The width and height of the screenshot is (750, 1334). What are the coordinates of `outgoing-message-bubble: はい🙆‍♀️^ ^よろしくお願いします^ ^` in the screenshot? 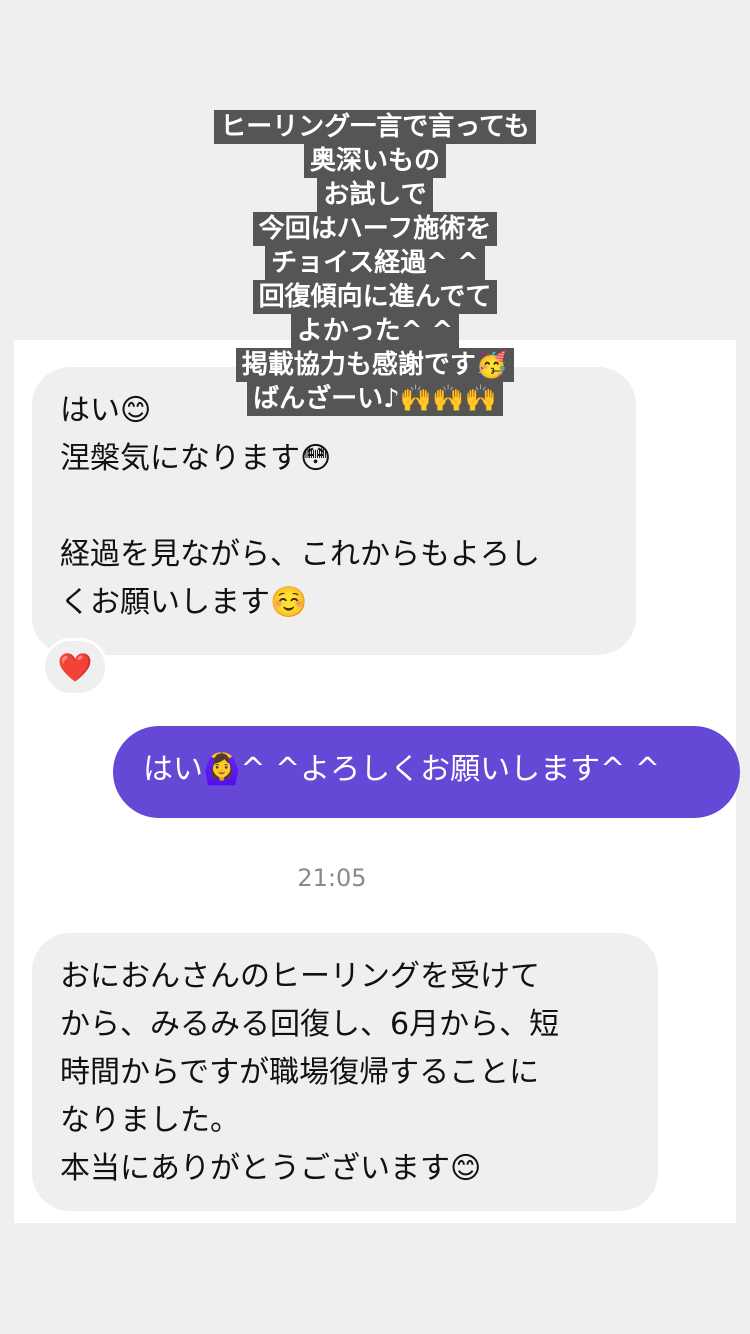 It's located at (426, 772).